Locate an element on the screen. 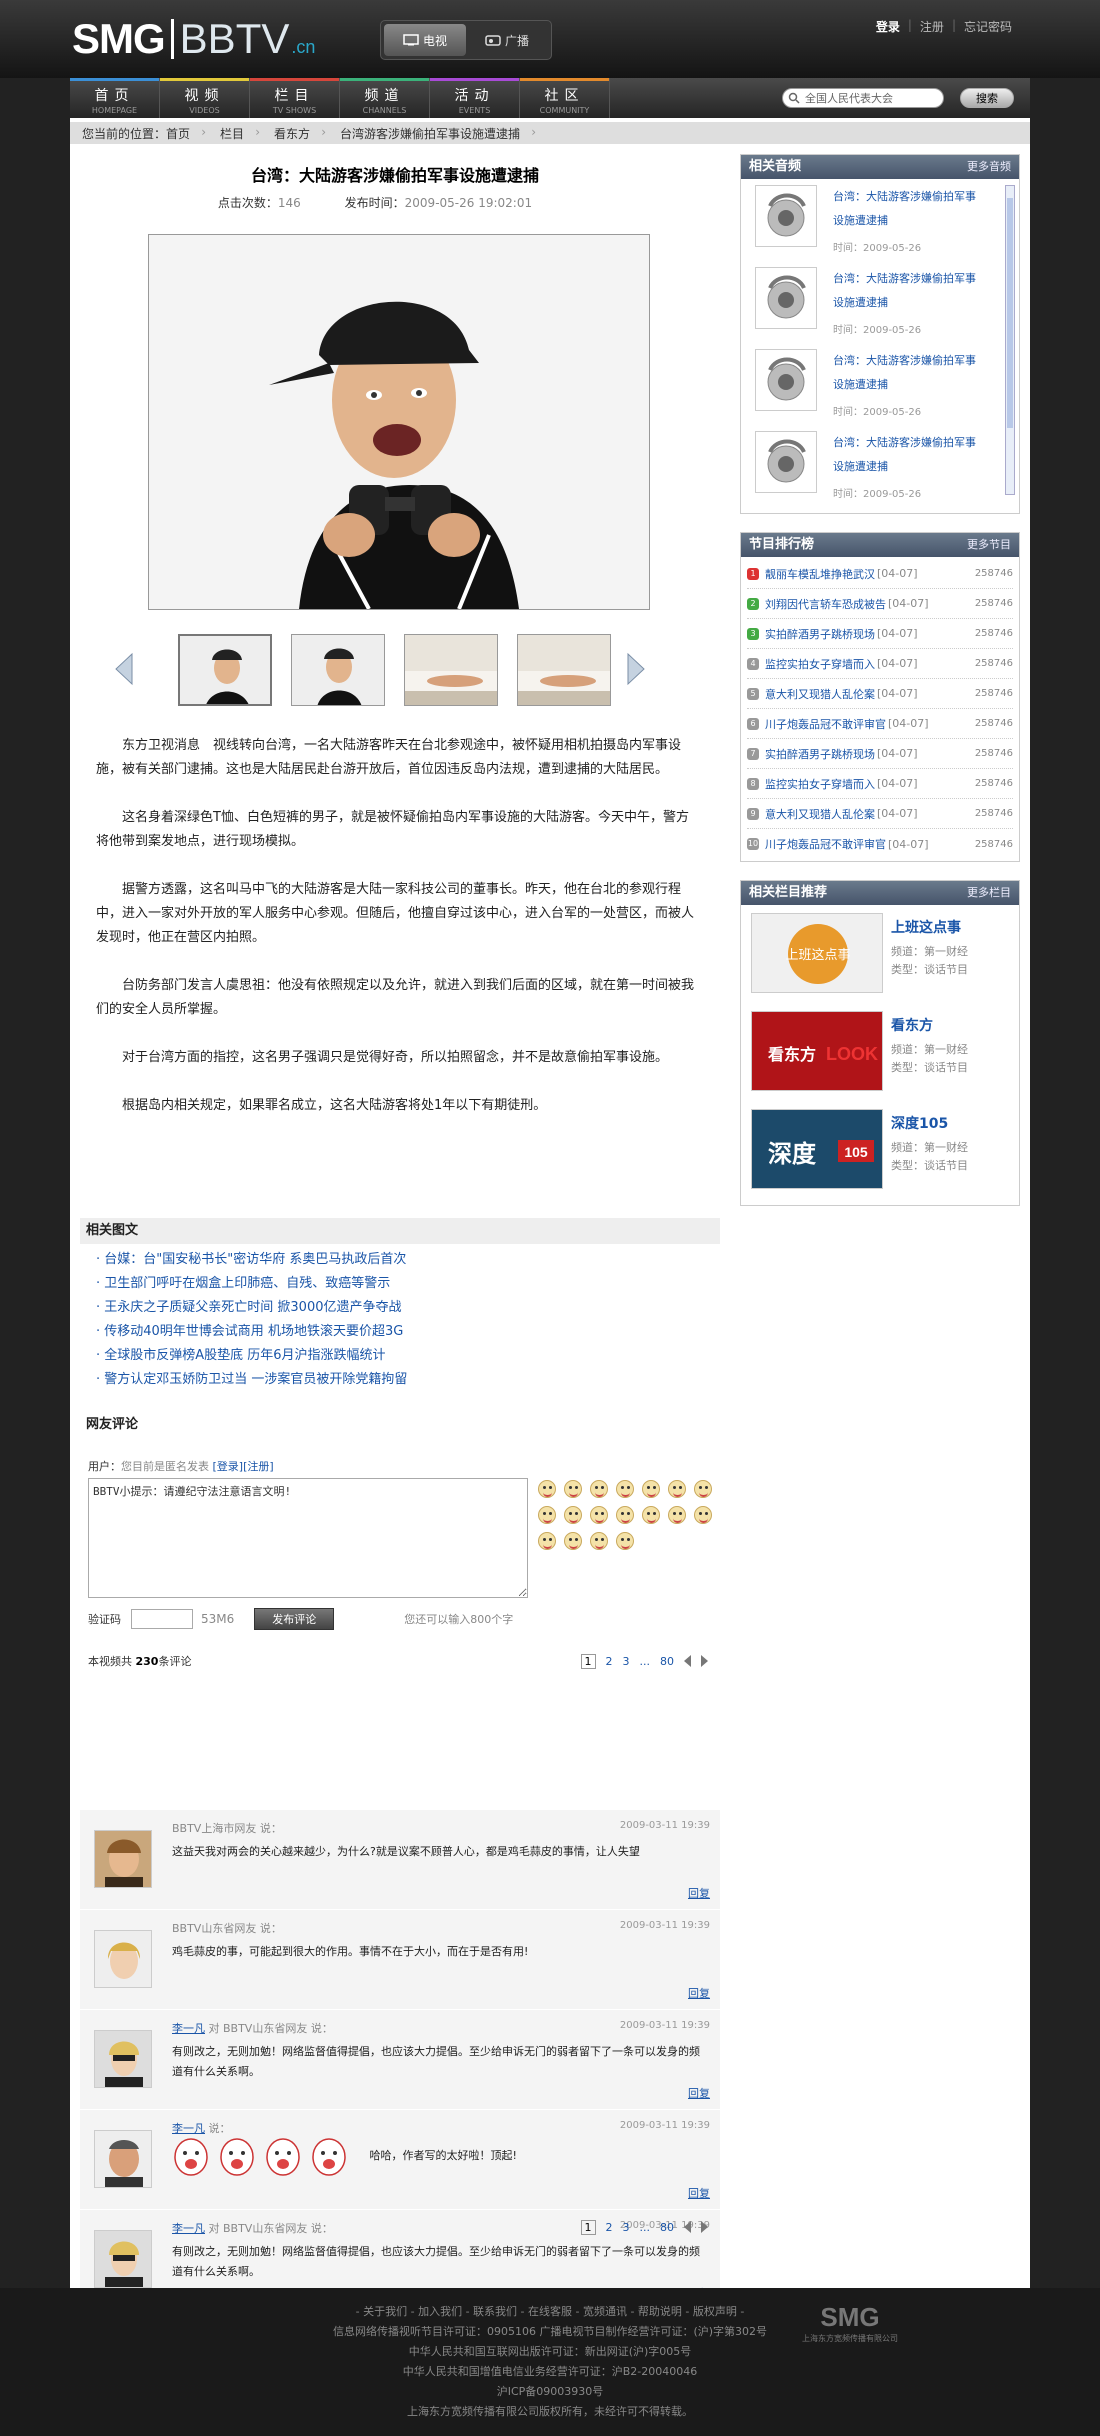  ranking-item: 2 刘翔因代言轿车恐成被告 [04-07] 258746 is located at coordinates (880, 604).